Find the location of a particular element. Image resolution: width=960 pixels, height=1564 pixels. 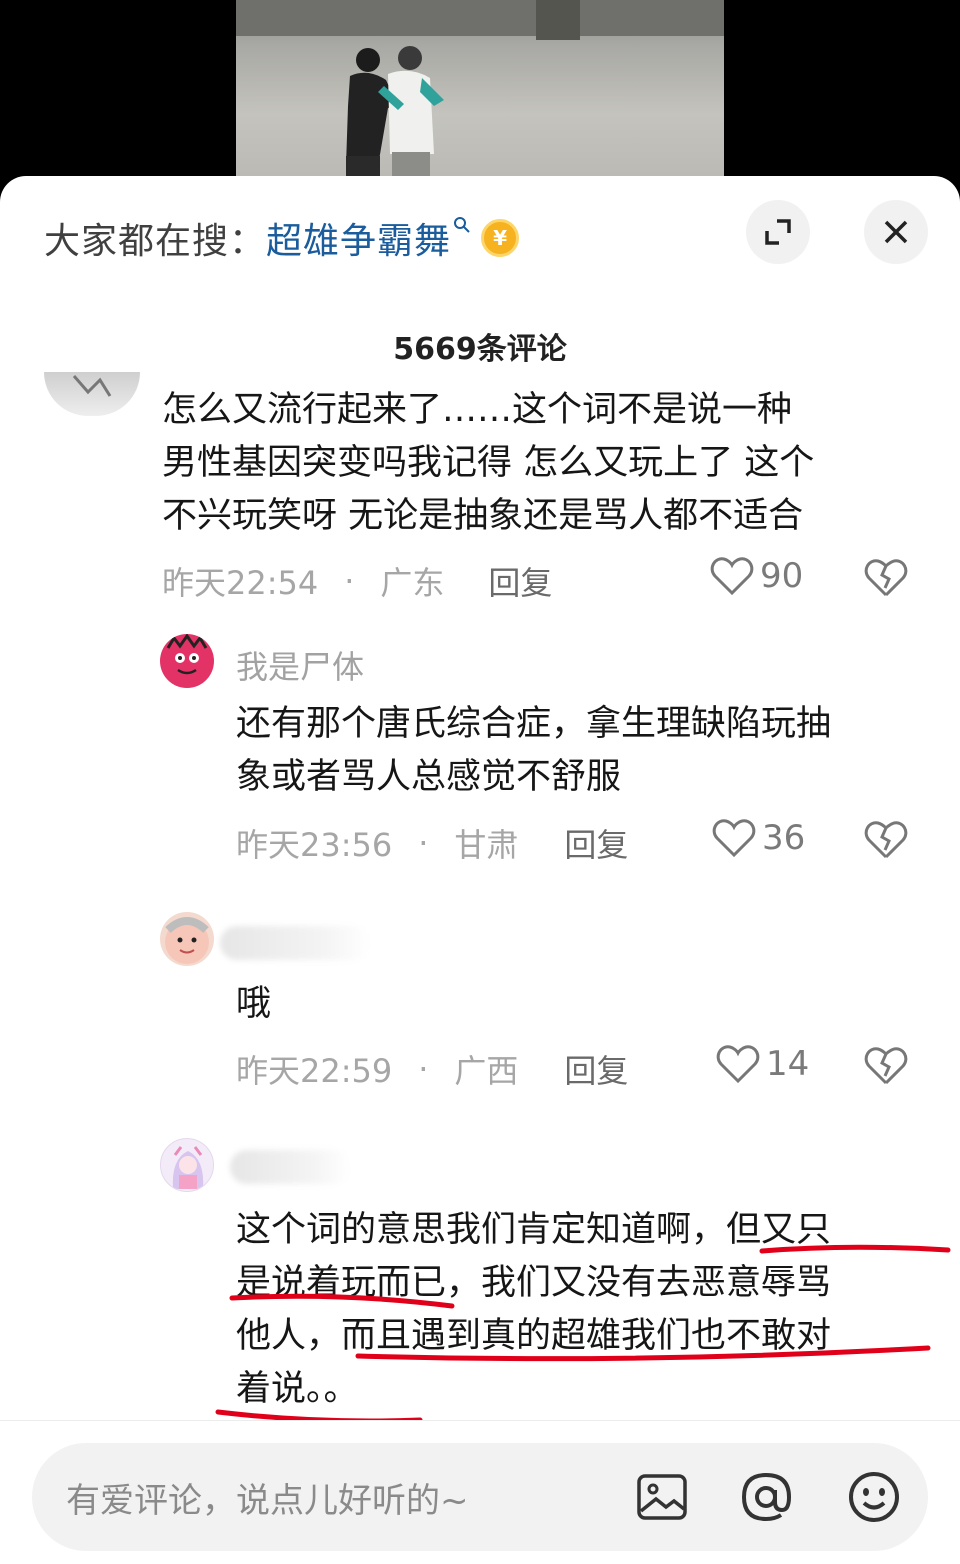

emoji-button is located at coordinates (874, 1497).